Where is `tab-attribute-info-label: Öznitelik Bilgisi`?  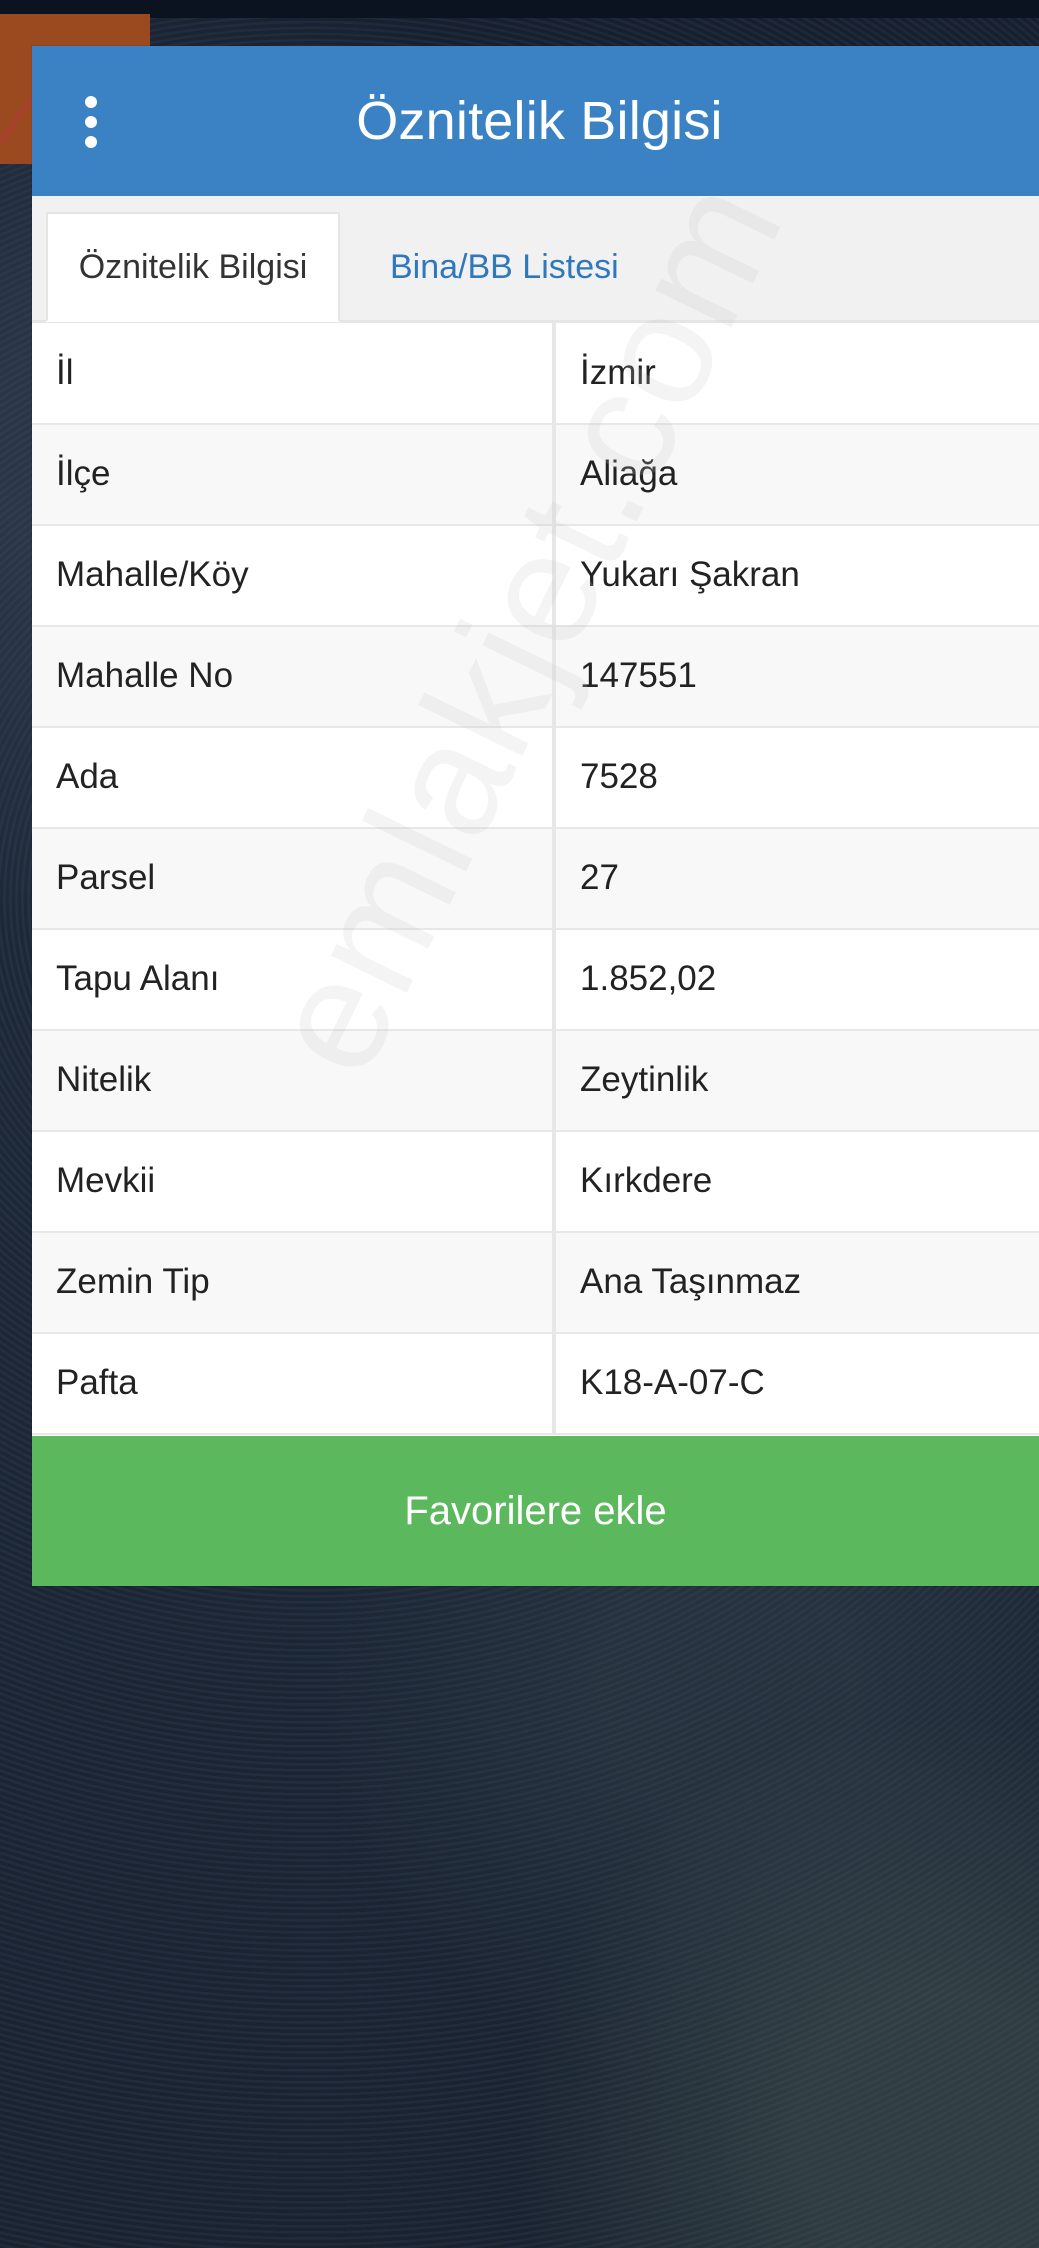
tab-attribute-info-label: Öznitelik Bilgisi is located at coordinates (193, 266).